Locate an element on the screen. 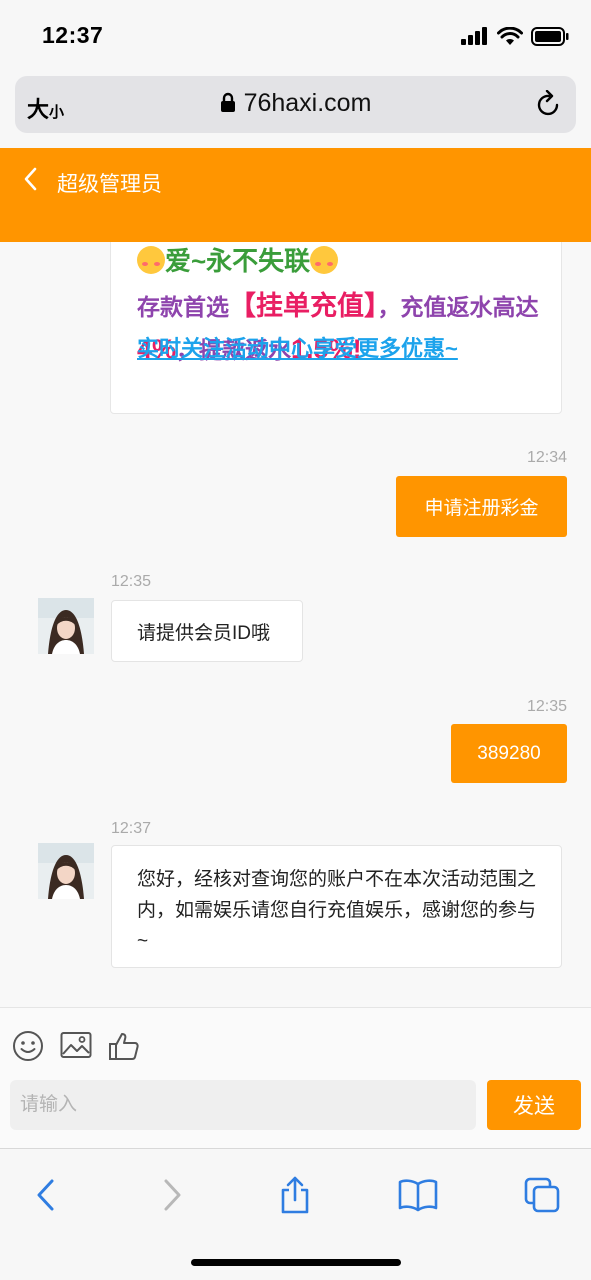 The height and width of the screenshot is (1280, 591). outgoing-message-bubble: 389280 is located at coordinates (509, 753).